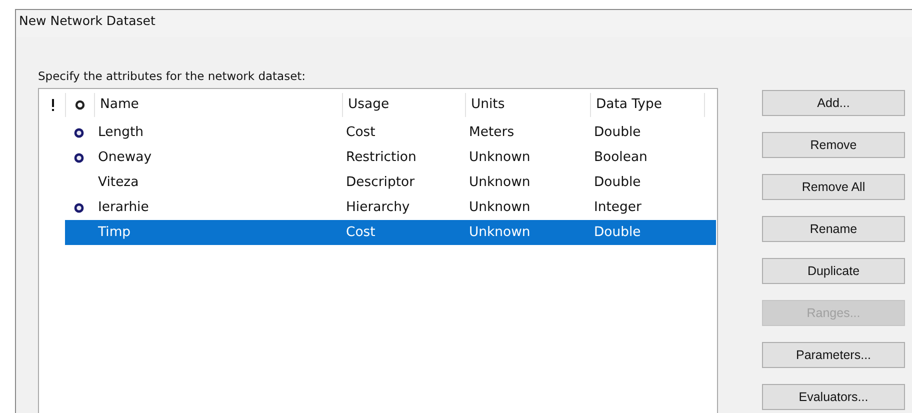 This screenshot has height=413, width=912. What do you see at coordinates (404, 104) in the screenshot?
I see `column-header: Usage` at bounding box center [404, 104].